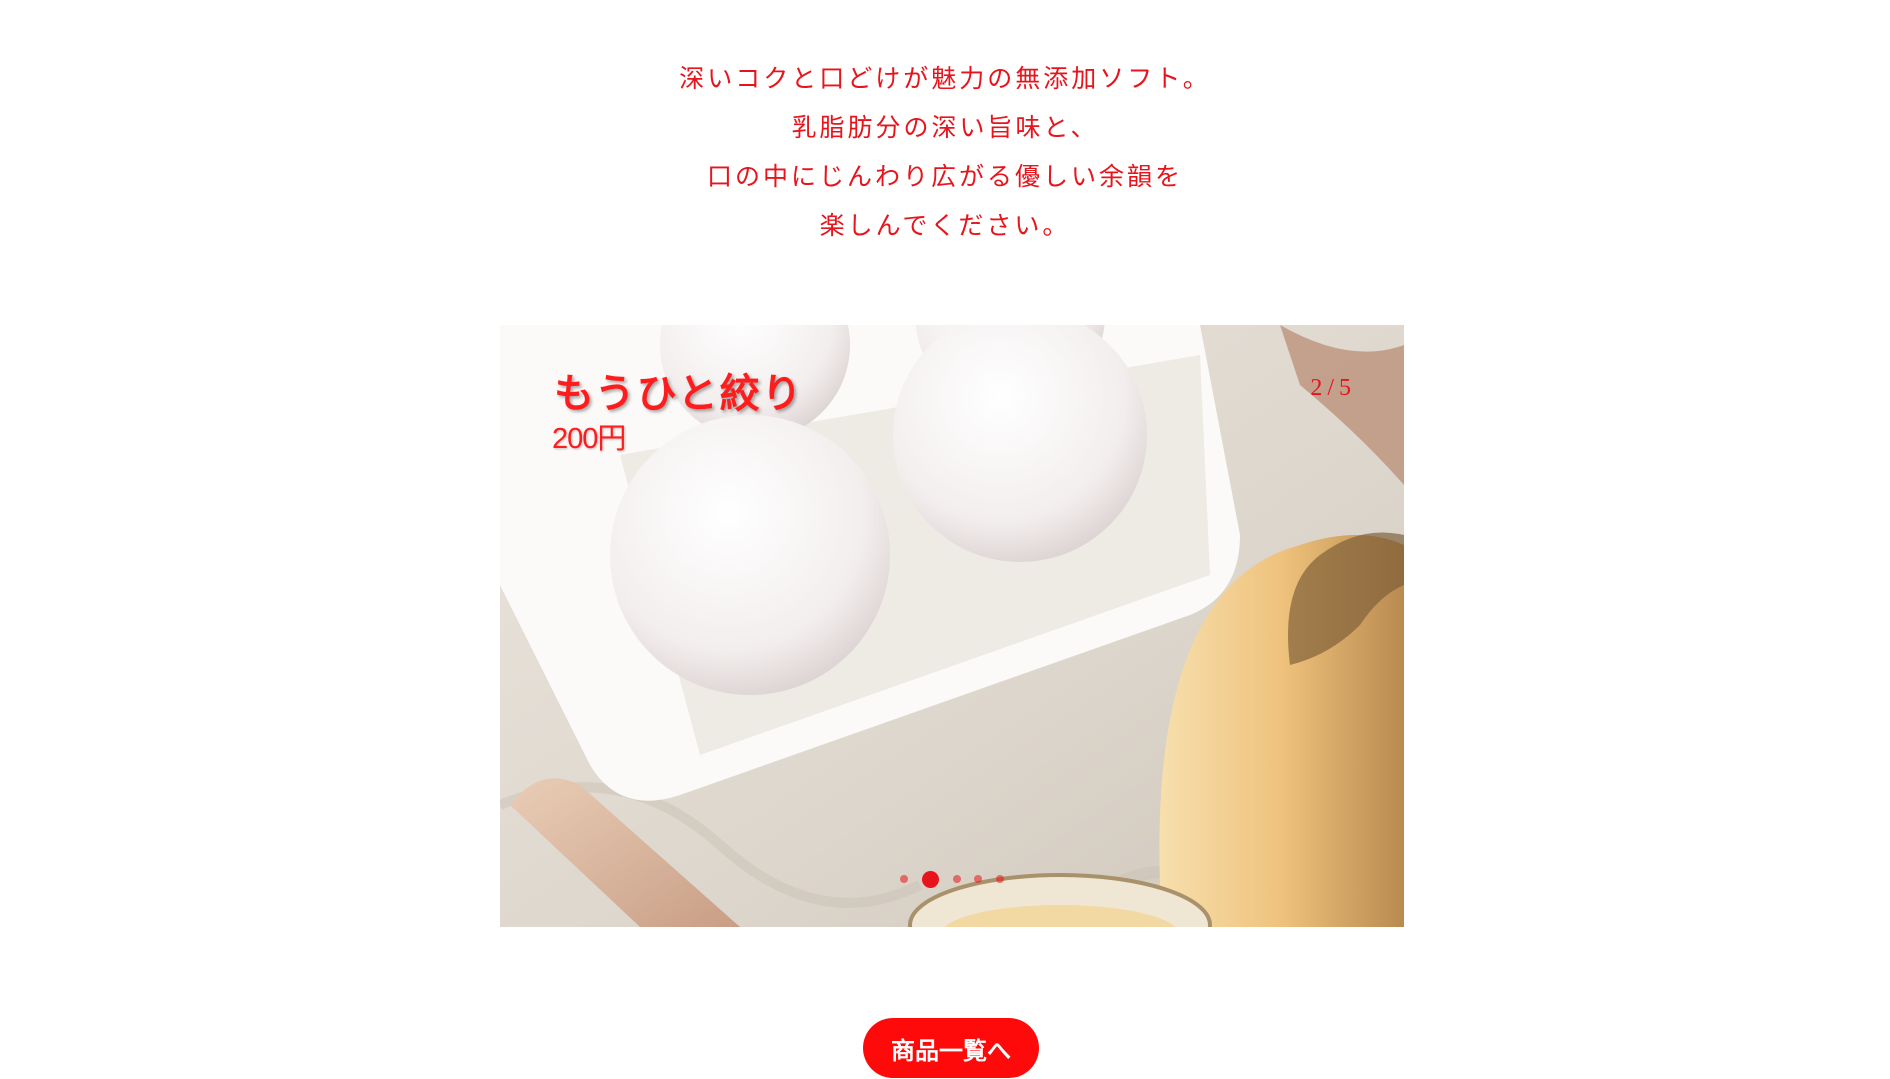 Image resolution: width=1890 pixels, height=1079 pixels. What do you see at coordinates (589, 439) in the screenshot?
I see `product-price: 200円` at bounding box center [589, 439].